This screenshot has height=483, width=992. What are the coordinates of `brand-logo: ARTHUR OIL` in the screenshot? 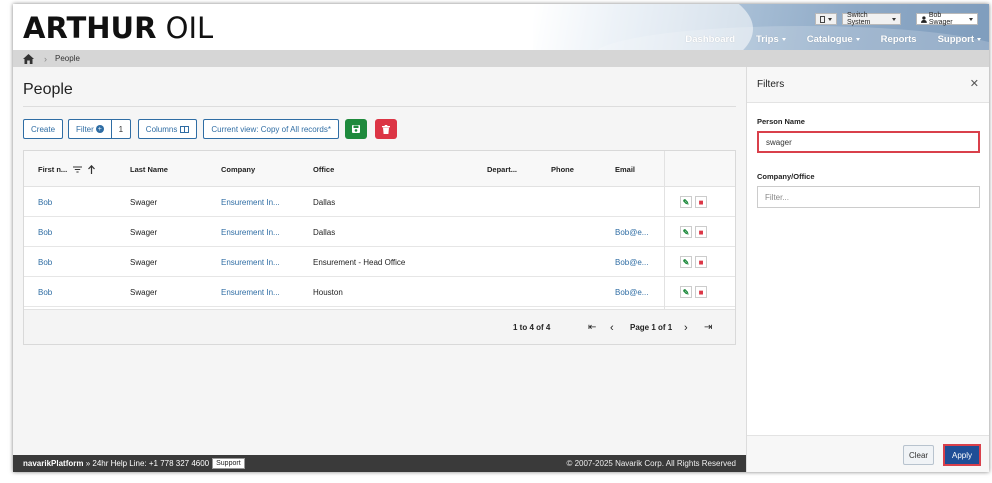 It's located at (118, 28).